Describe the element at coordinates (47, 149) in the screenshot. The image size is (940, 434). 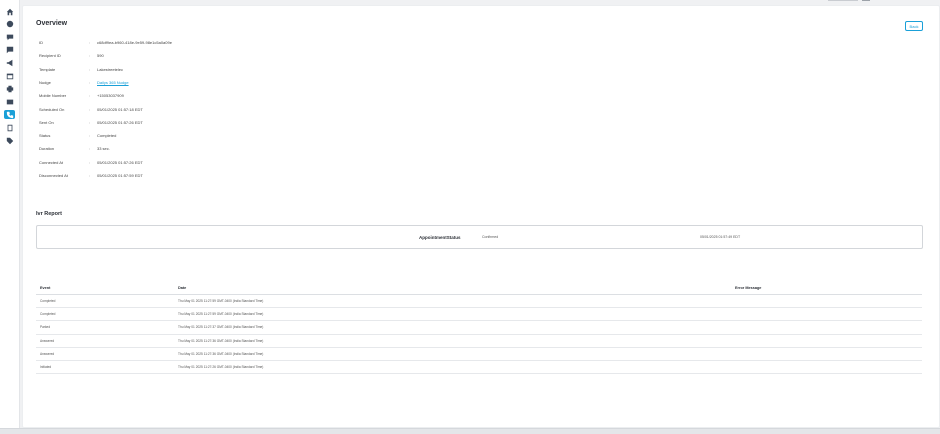
I see `detail-label: Duration` at that location.